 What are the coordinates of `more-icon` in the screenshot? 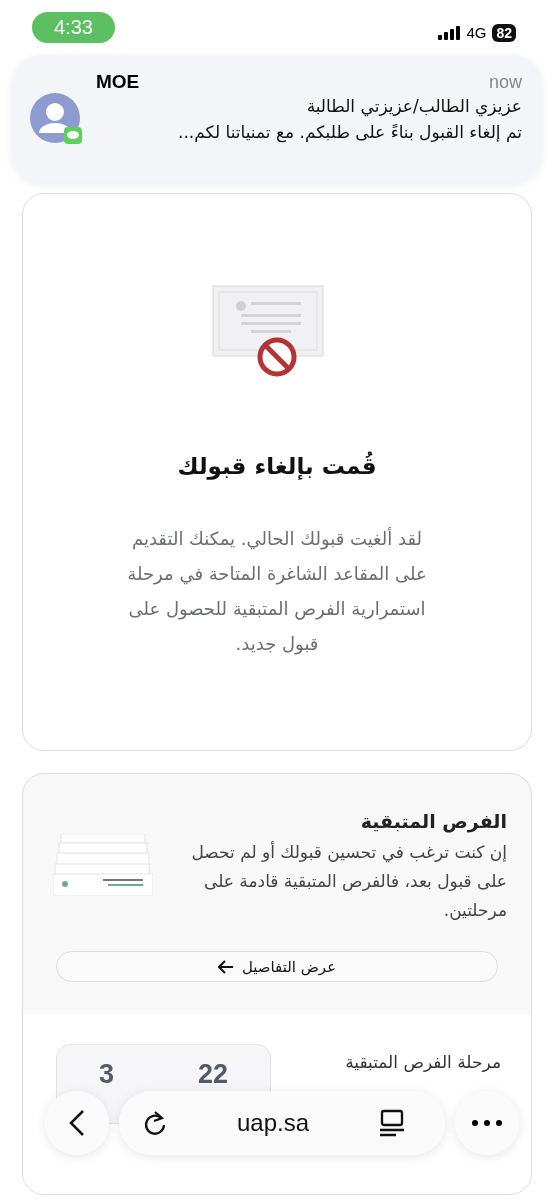 It's located at (487, 1123).